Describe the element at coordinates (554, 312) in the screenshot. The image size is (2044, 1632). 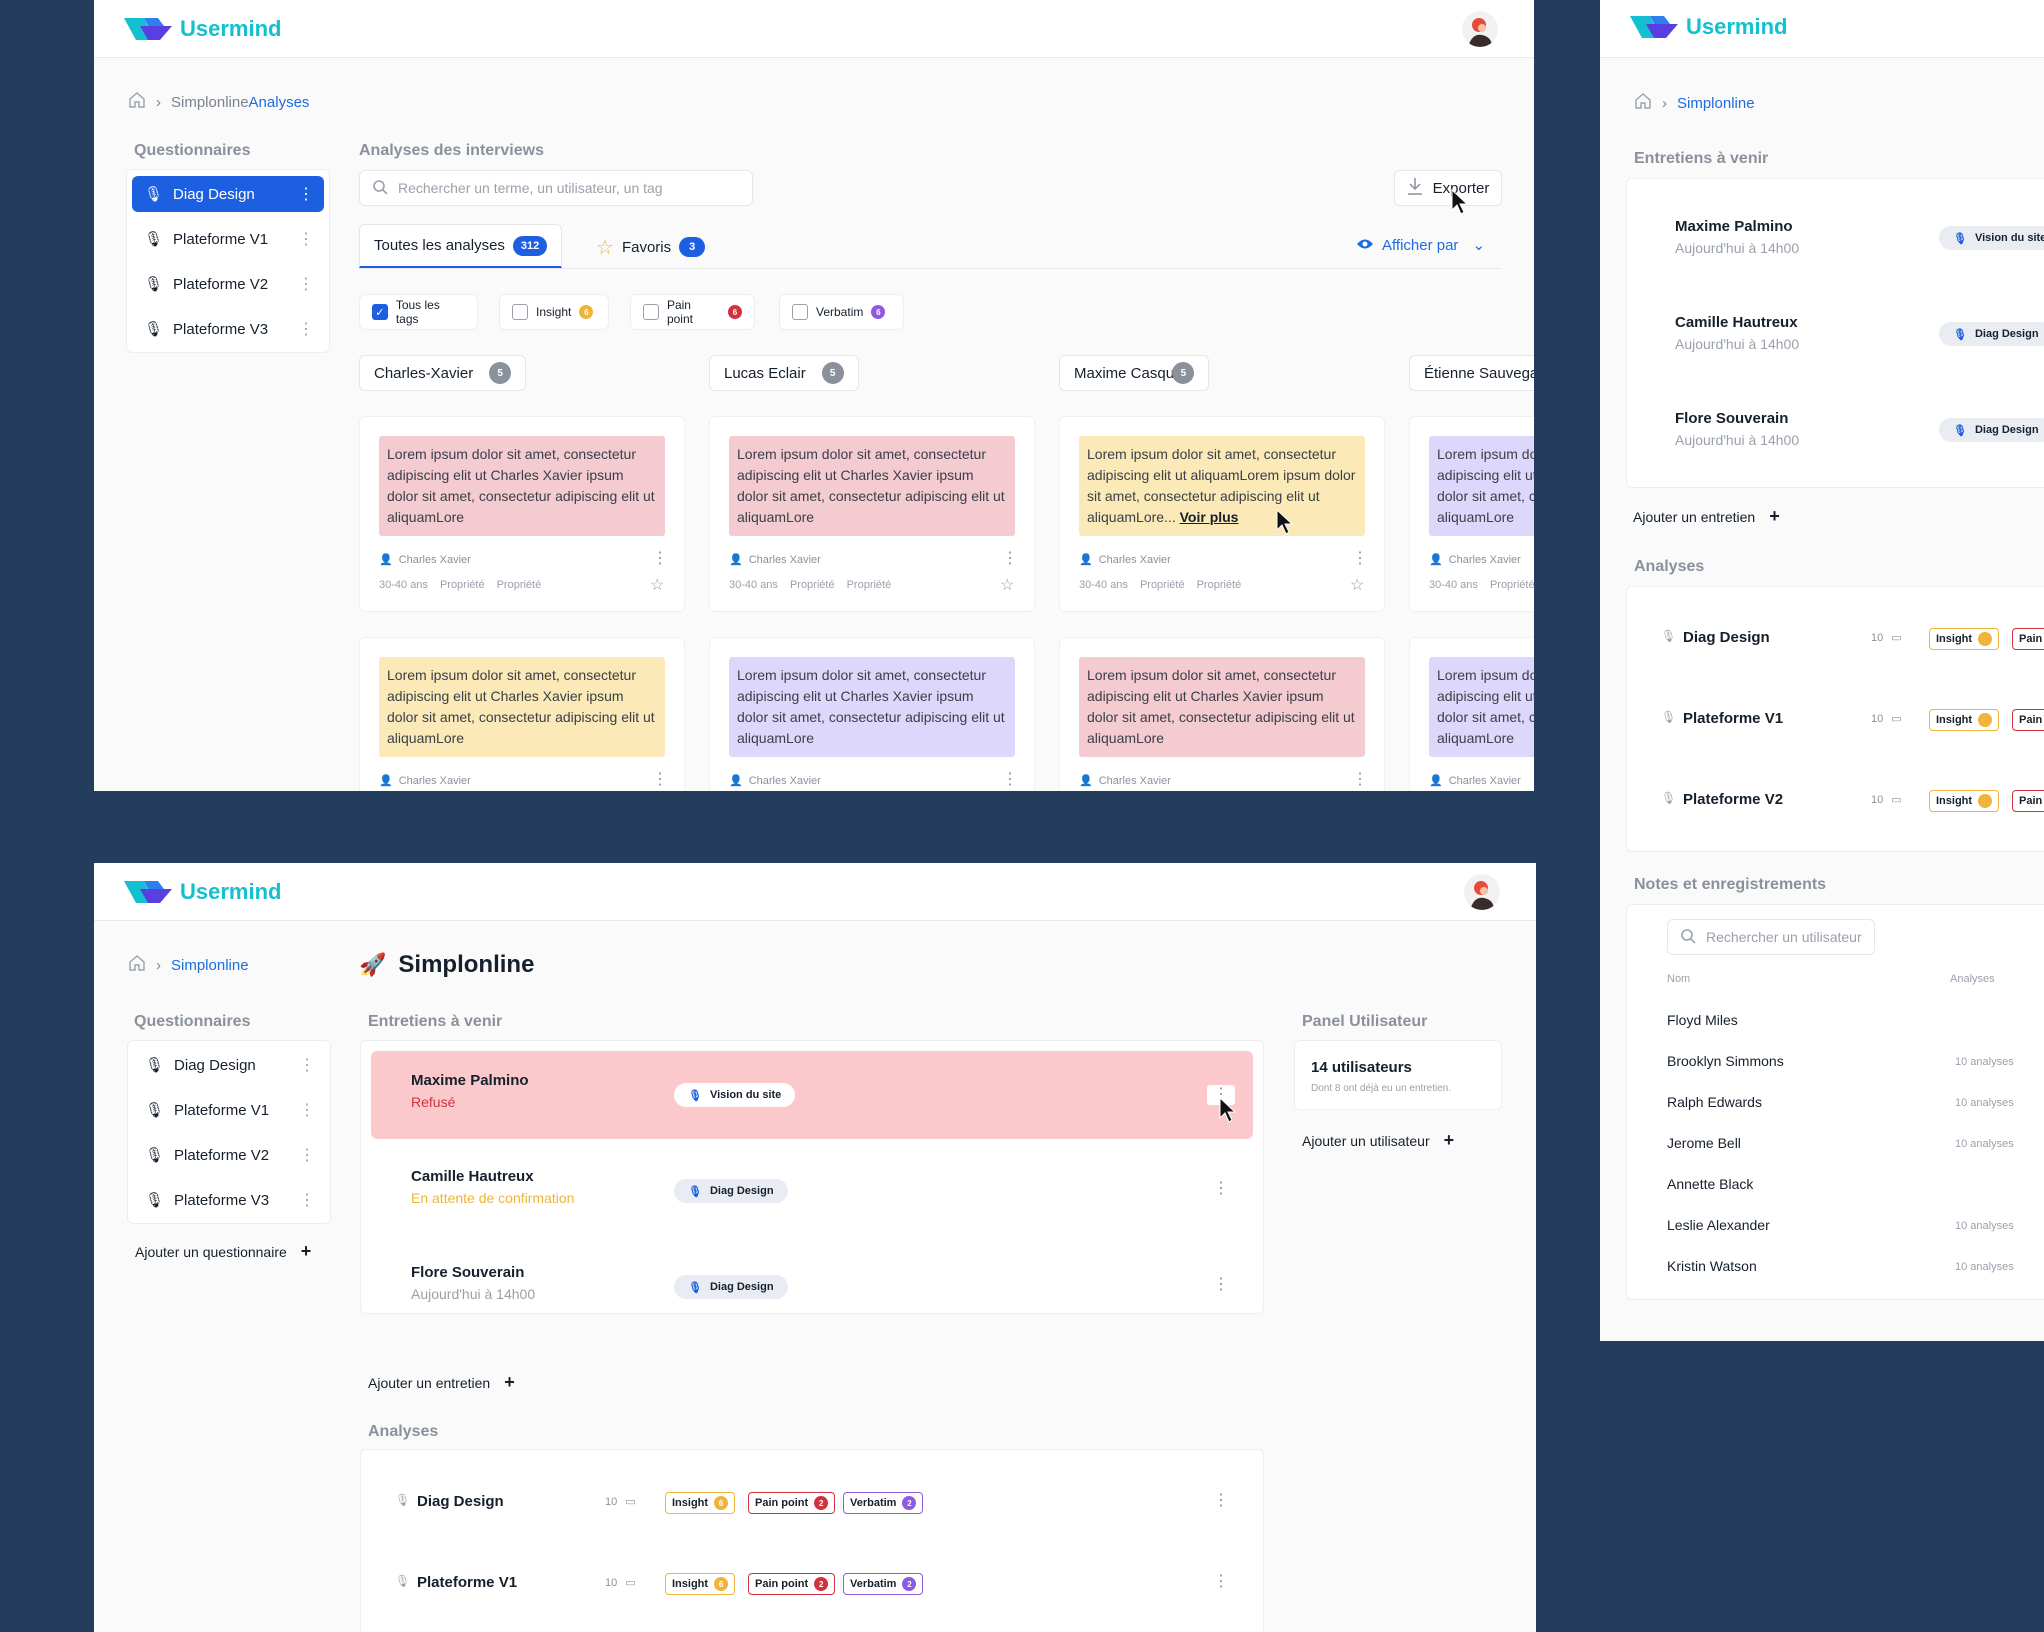
I see `filter-insight: Insight 6` at that location.